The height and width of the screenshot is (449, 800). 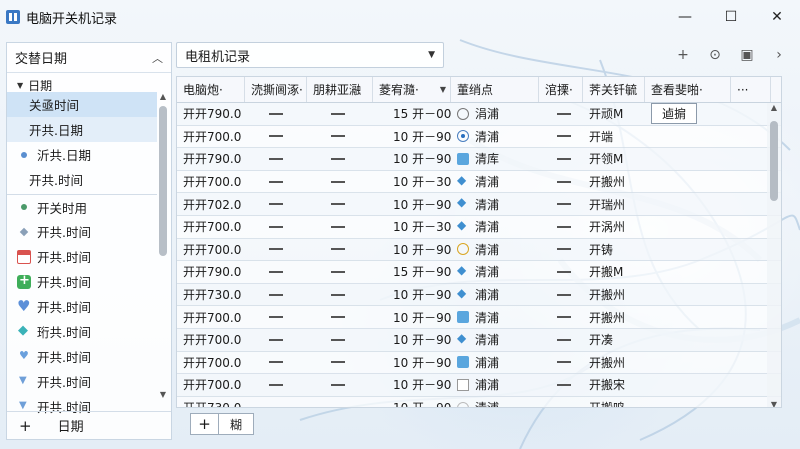 I want to click on column-header: 朋耕亚瀜, so click(x=340, y=89).